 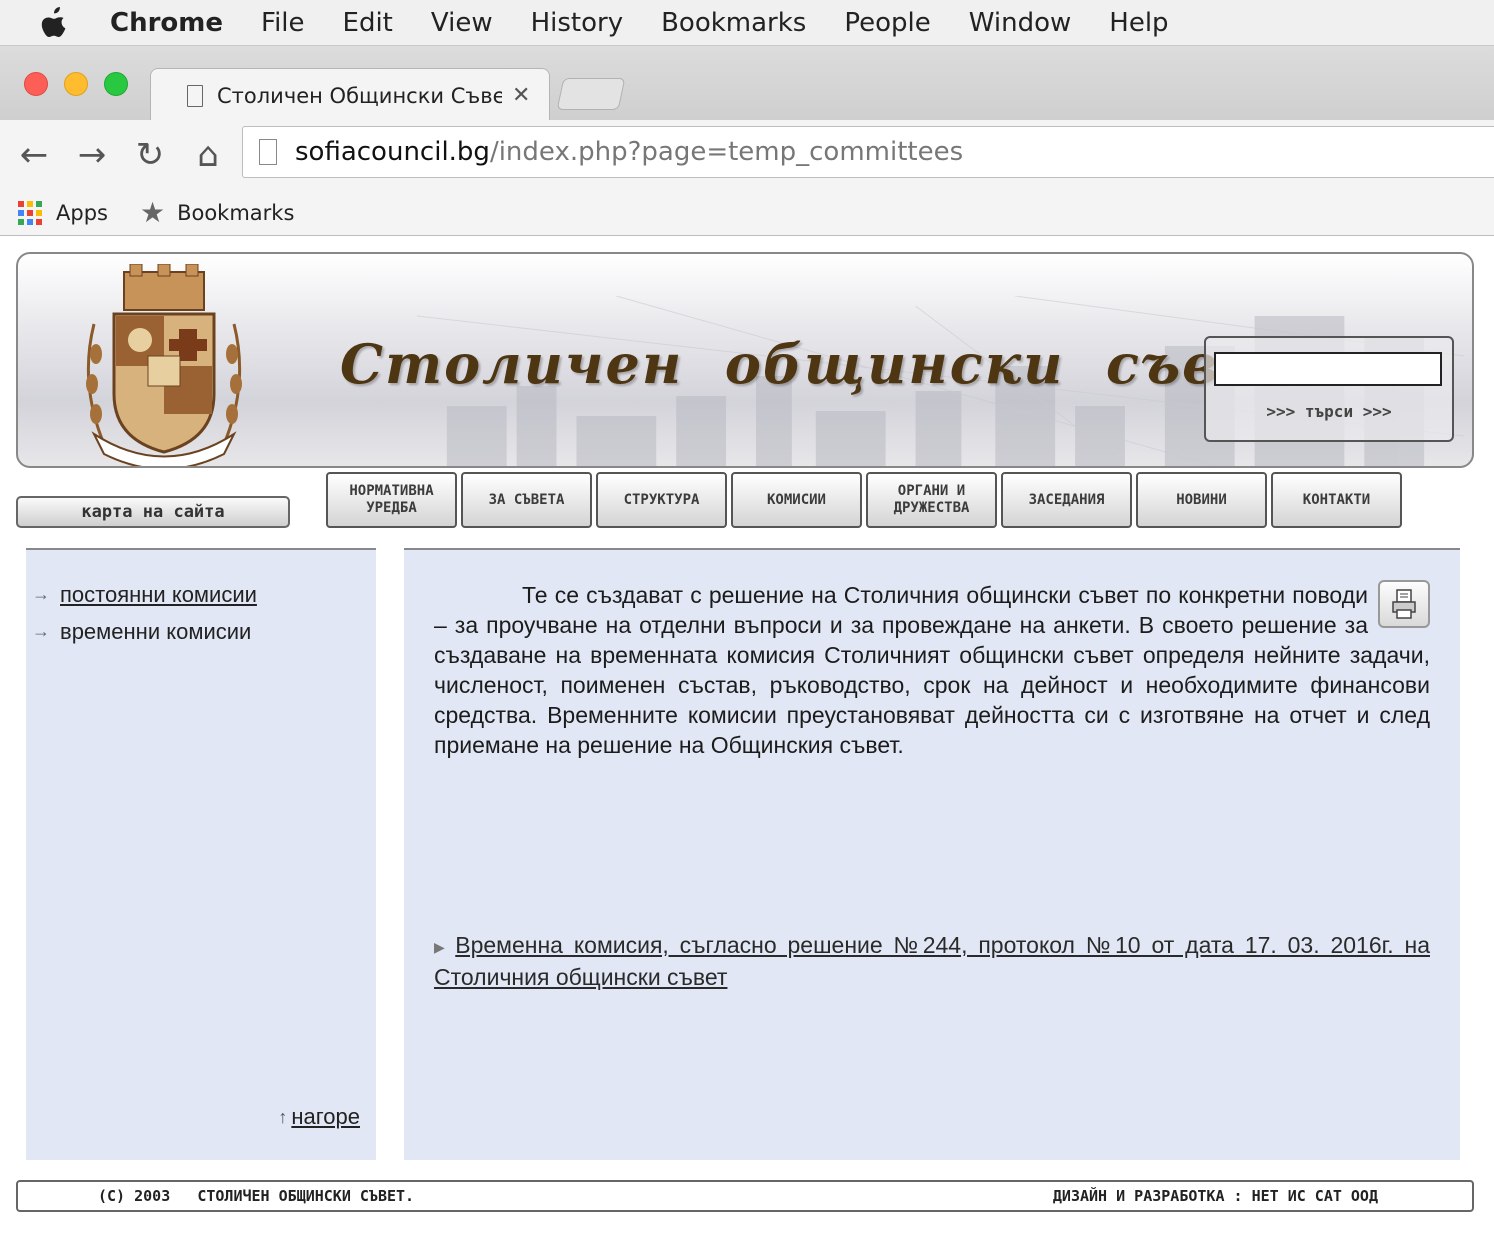 What do you see at coordinates (268, 152) in the screenshot?
I see `page-info-icon` at bounding box center [268, 152].